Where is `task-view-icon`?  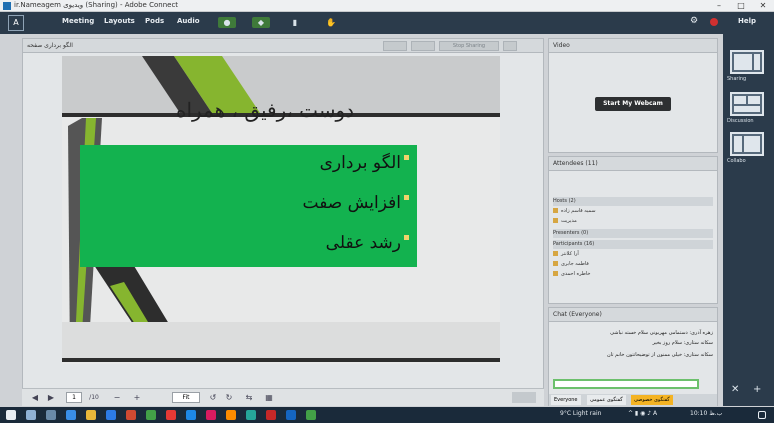 task-view-icon is located at coordinates (51, 415).